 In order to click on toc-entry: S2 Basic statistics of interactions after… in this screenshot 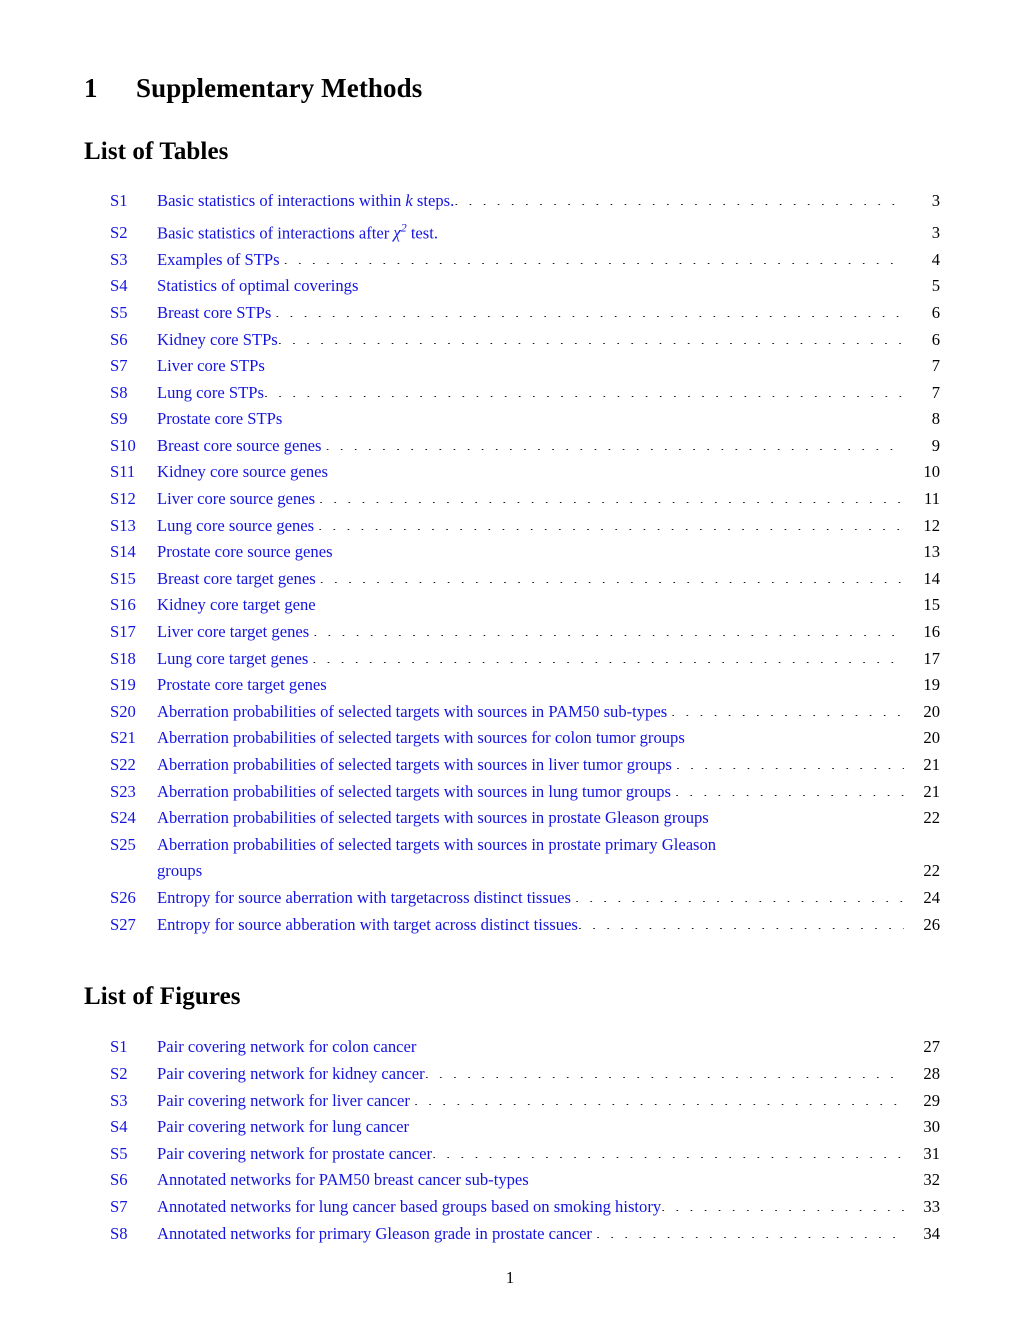, I will do `click(512, 231)`.